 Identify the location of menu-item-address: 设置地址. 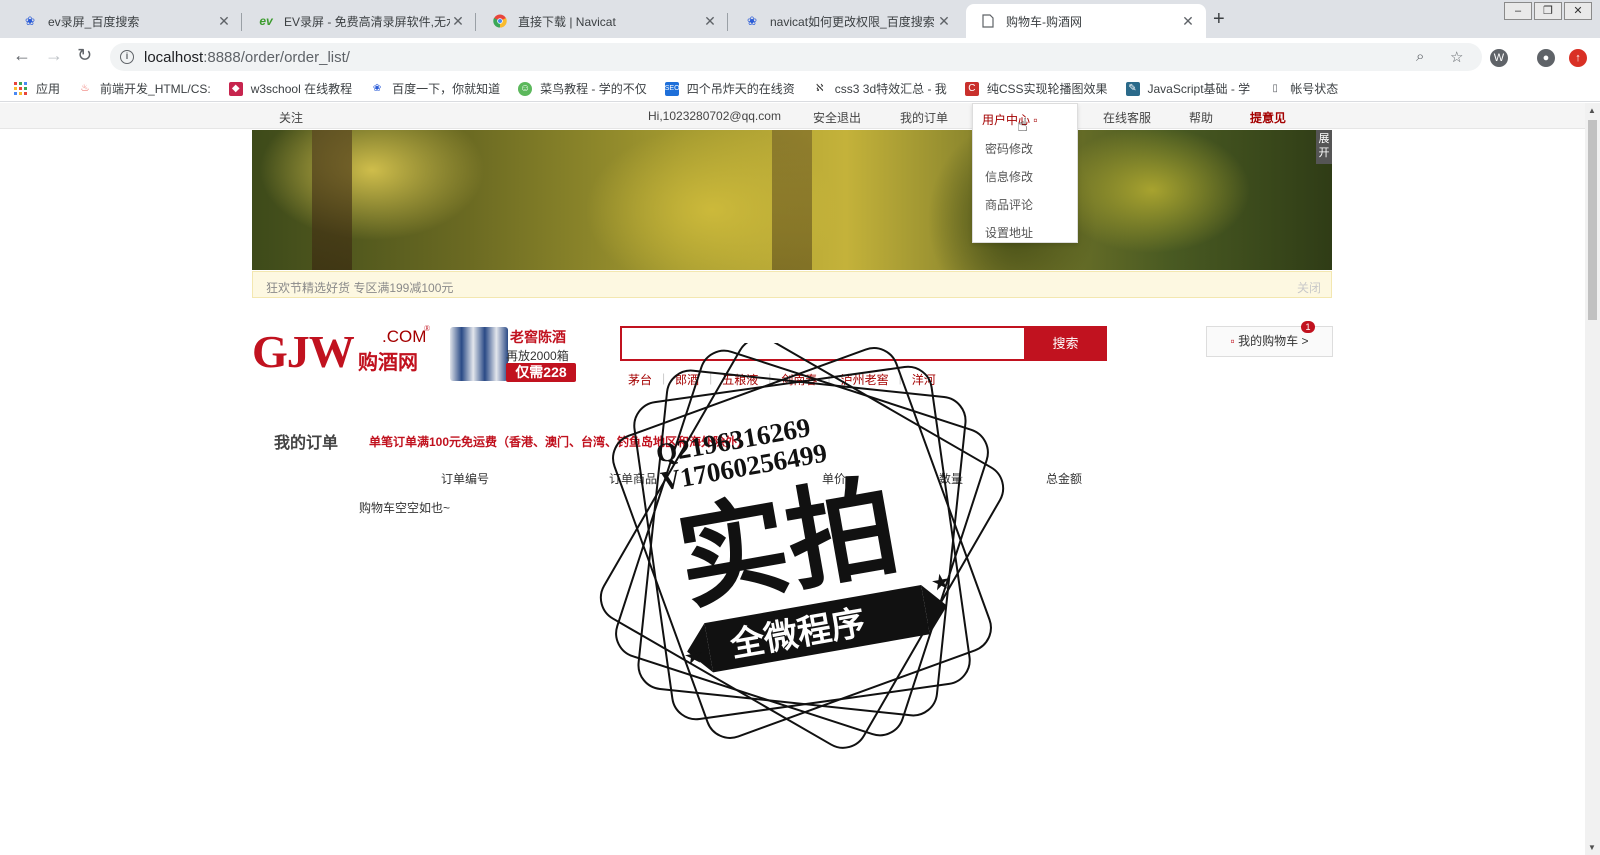
(1009, 232).